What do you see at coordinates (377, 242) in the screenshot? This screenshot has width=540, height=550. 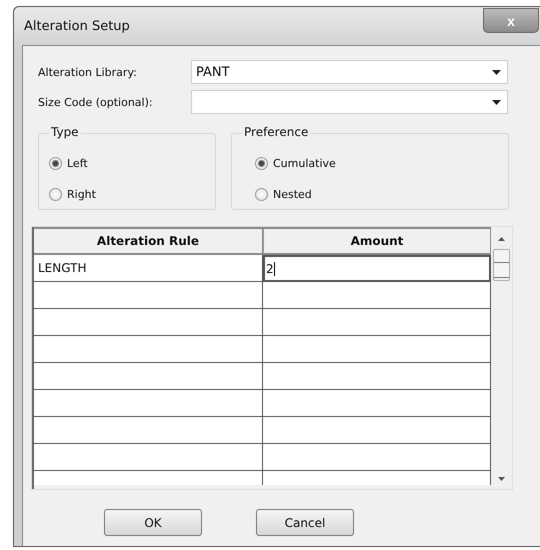 I see `column-header: Amount` at bounding box center [377, 242].